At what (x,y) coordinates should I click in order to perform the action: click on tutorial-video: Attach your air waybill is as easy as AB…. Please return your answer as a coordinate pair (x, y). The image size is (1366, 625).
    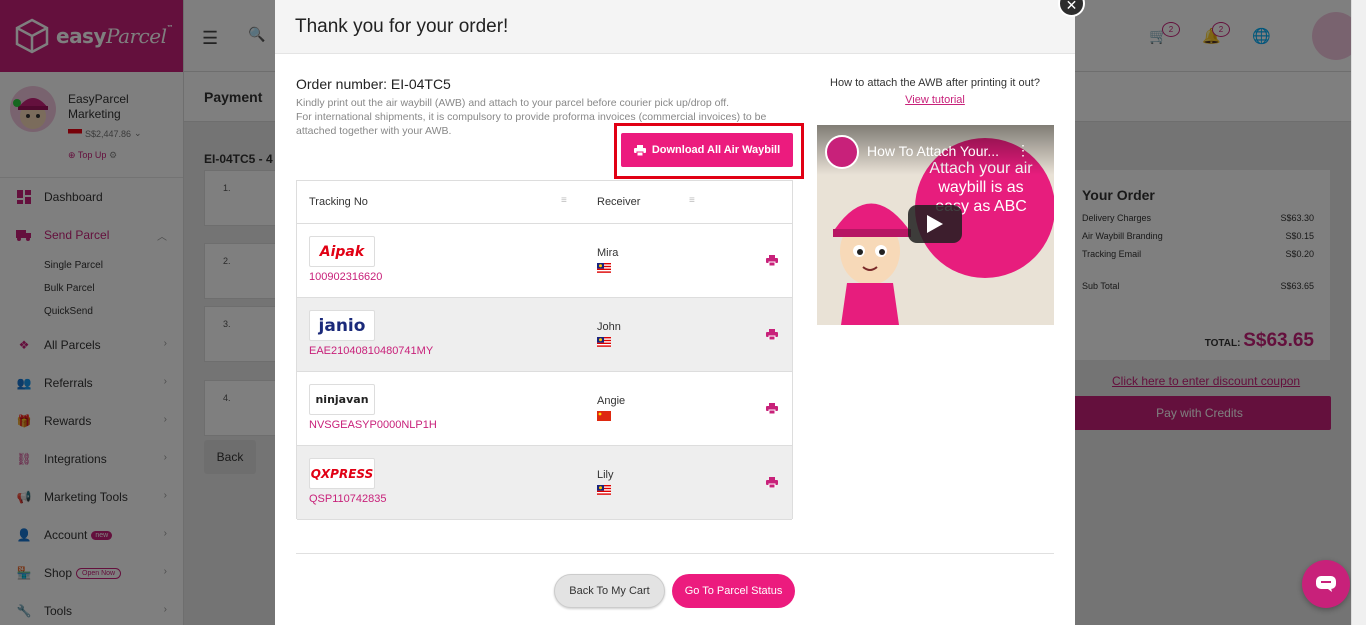
    Looking at the image, I should click on (935, 225).